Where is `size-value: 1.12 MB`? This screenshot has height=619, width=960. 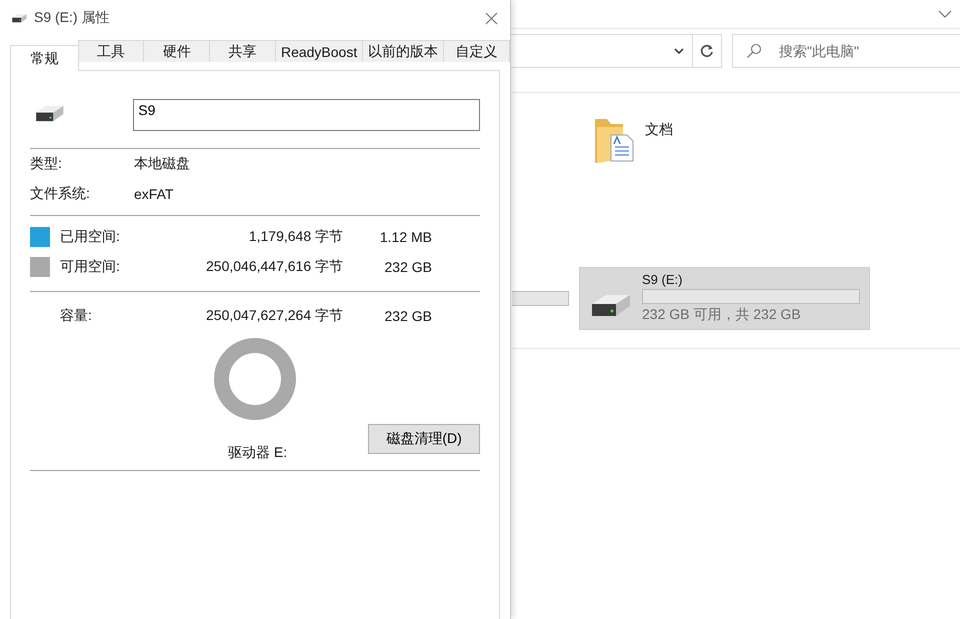
size-value: 1.12 MB is located at coordinates (405, 237).